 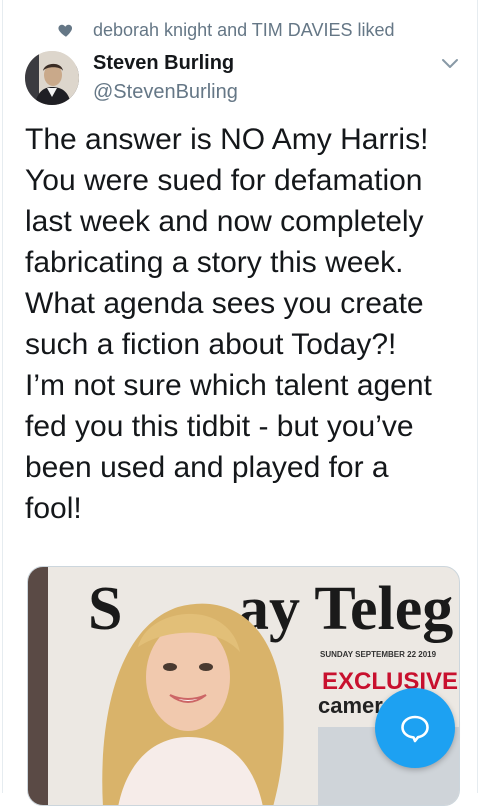 I want to click on author-handle: @StevenBurling, so click(x=165, y=92).